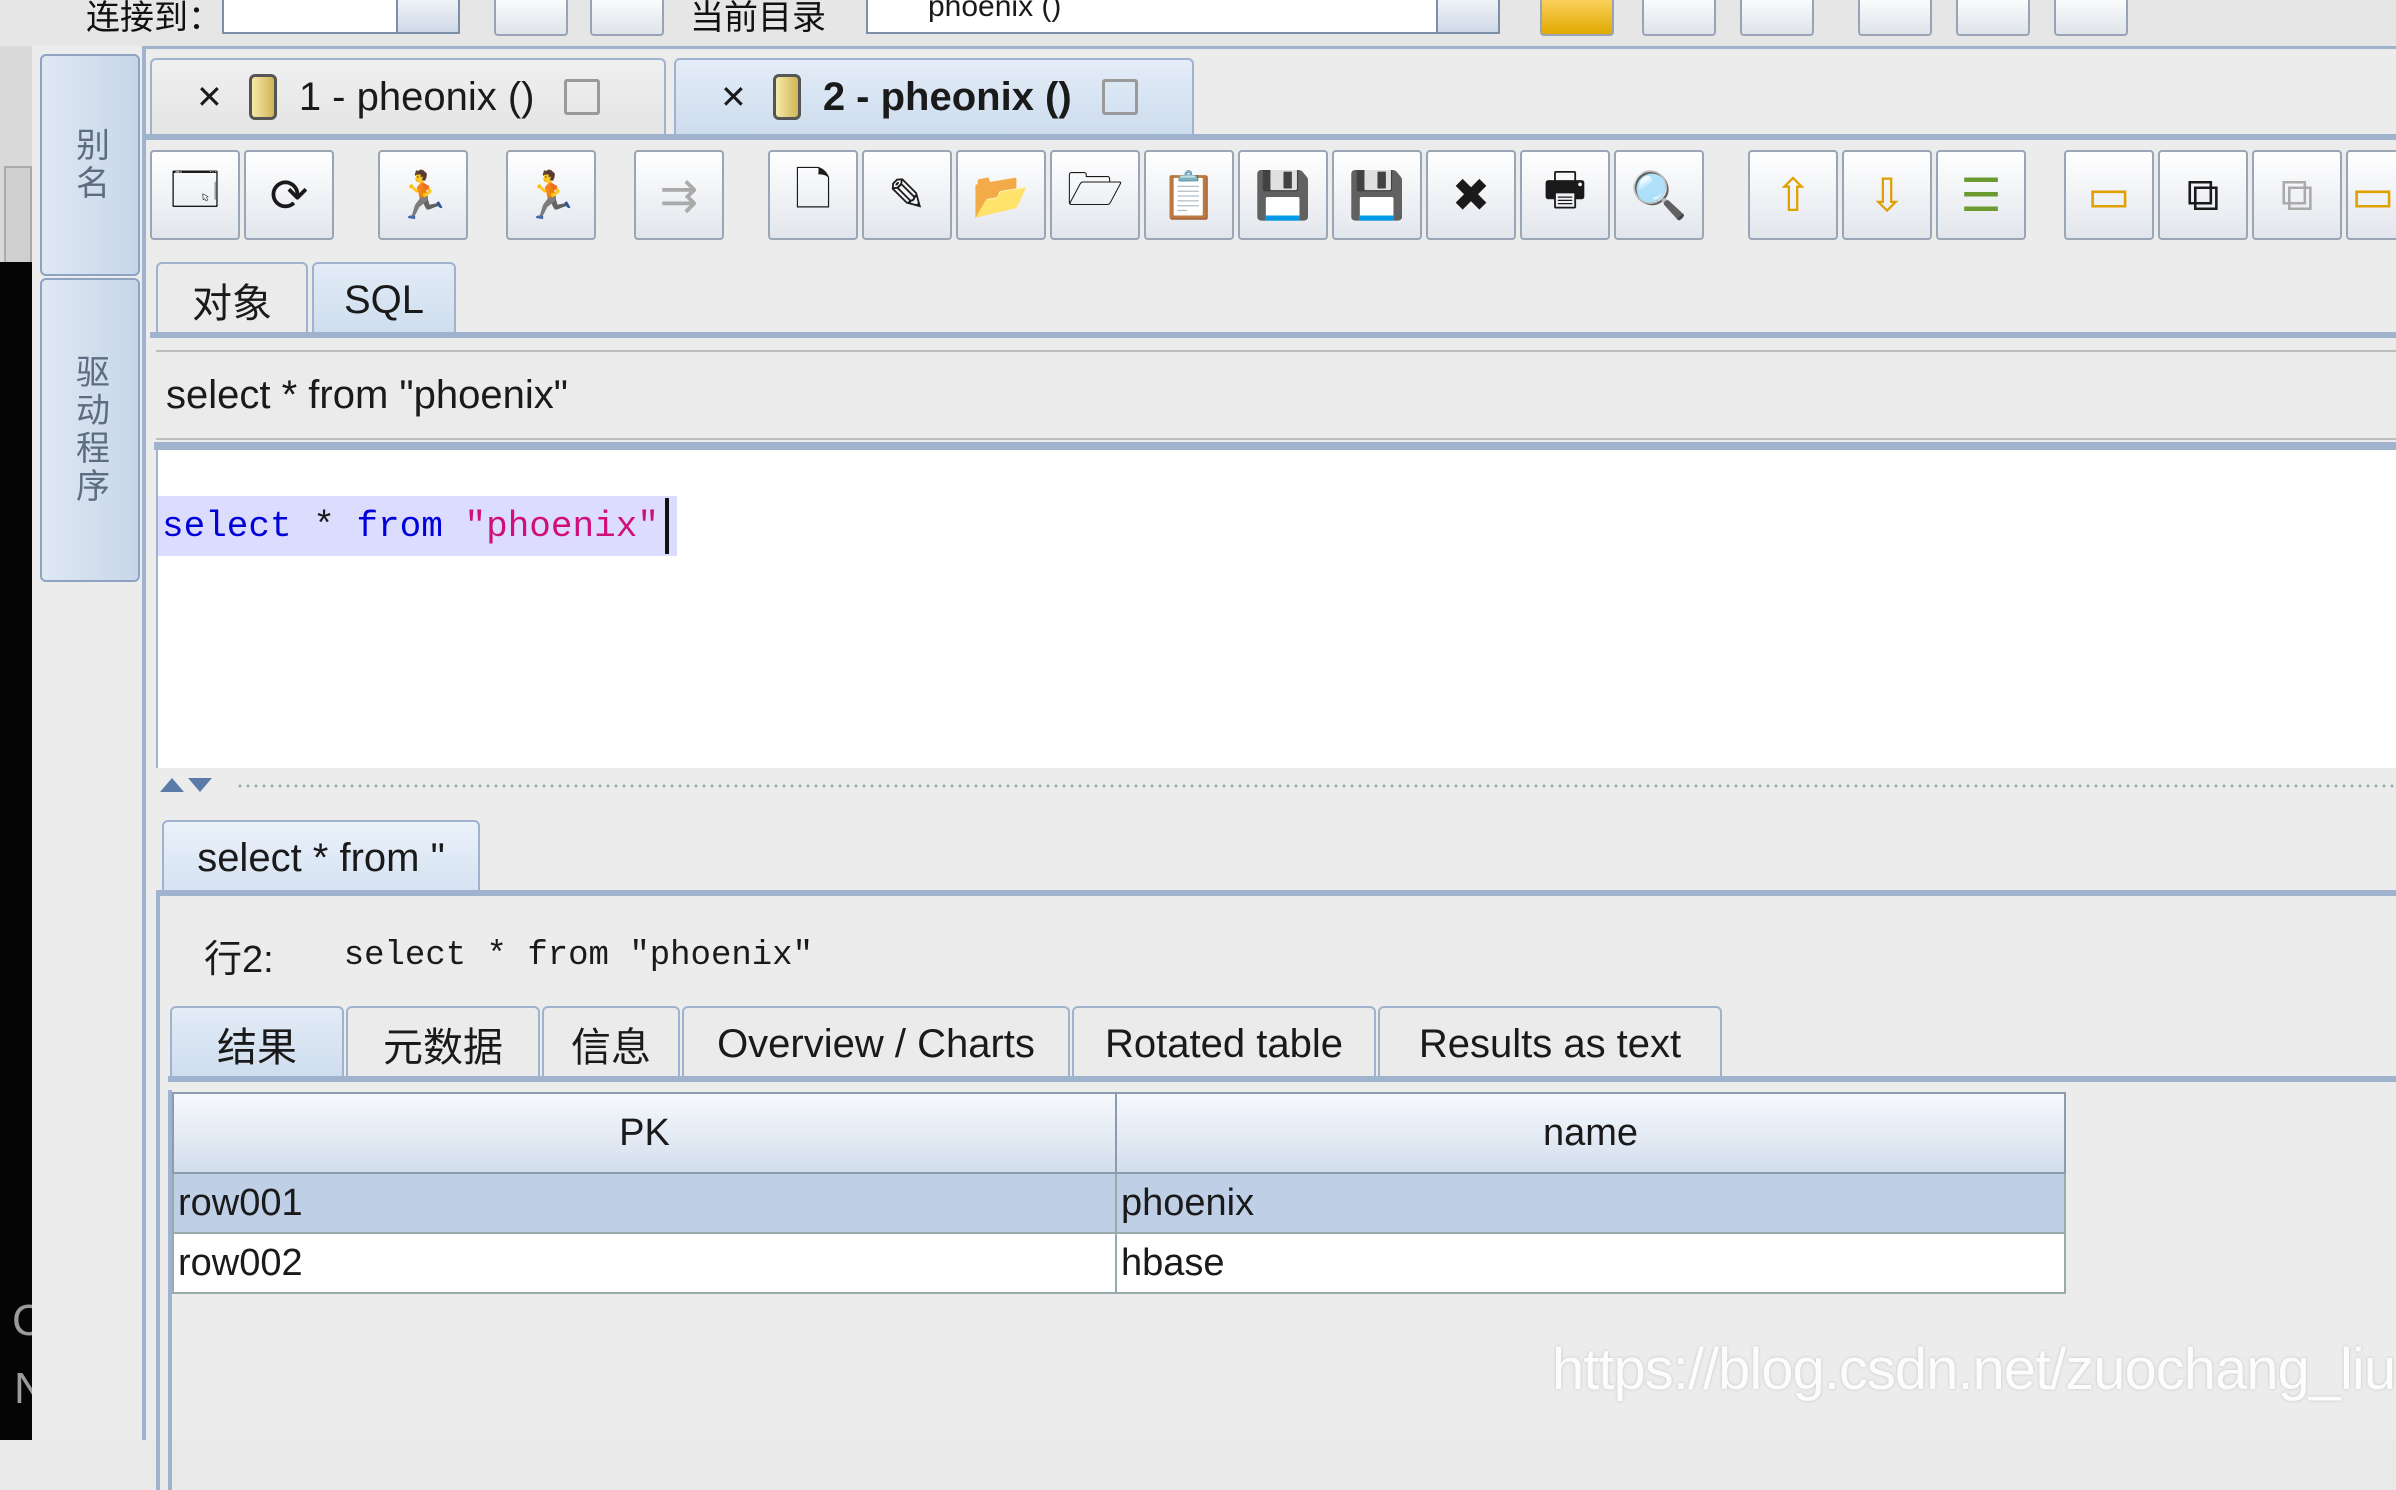  What do you see at coordinates (1895, 18) in the screenshot?
I see `window-icon` at bounding box center [1895, 18].